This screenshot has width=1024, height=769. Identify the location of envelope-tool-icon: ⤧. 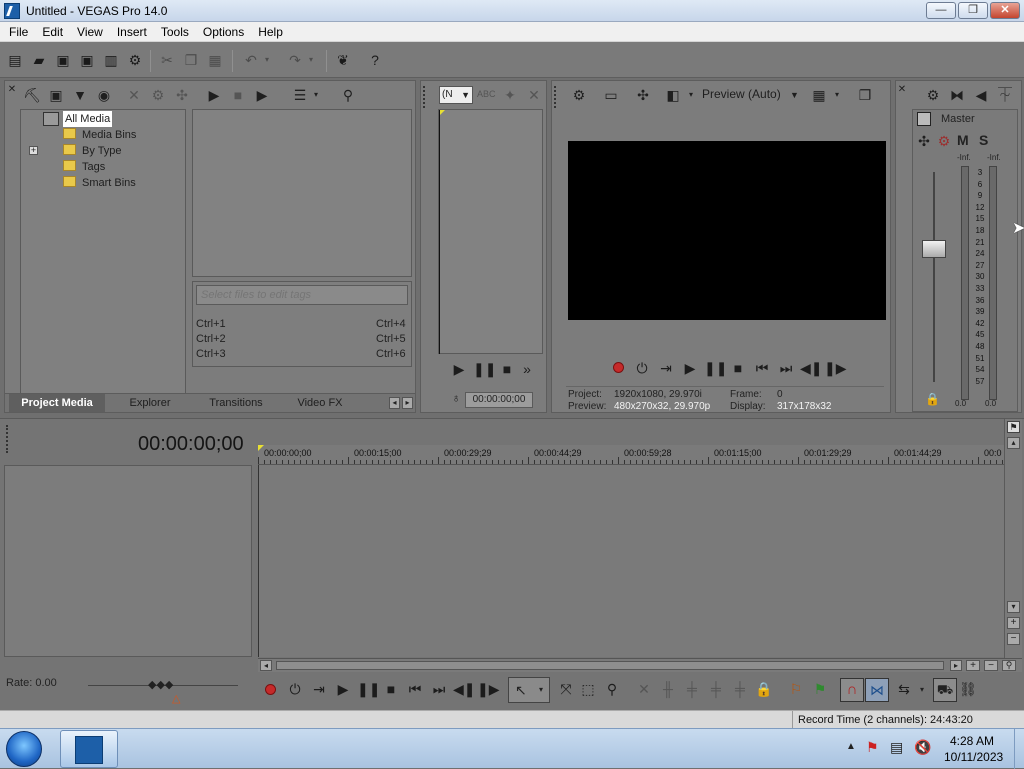
(566, 689).